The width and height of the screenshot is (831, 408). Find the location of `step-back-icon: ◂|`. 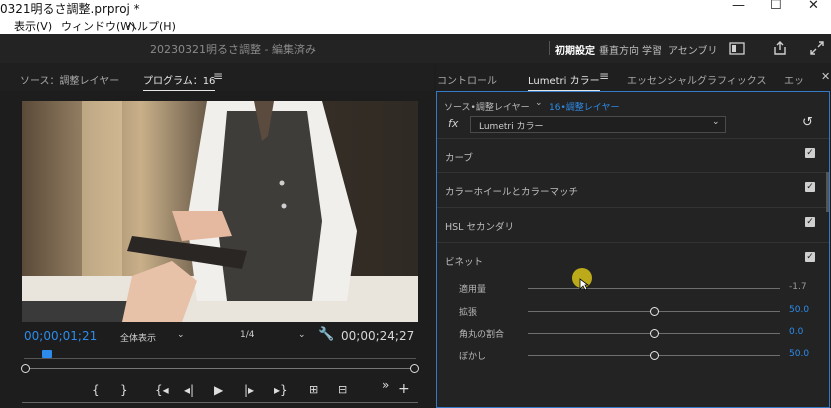

step-back-icon: ◂| is located at coordinates (189, 390).